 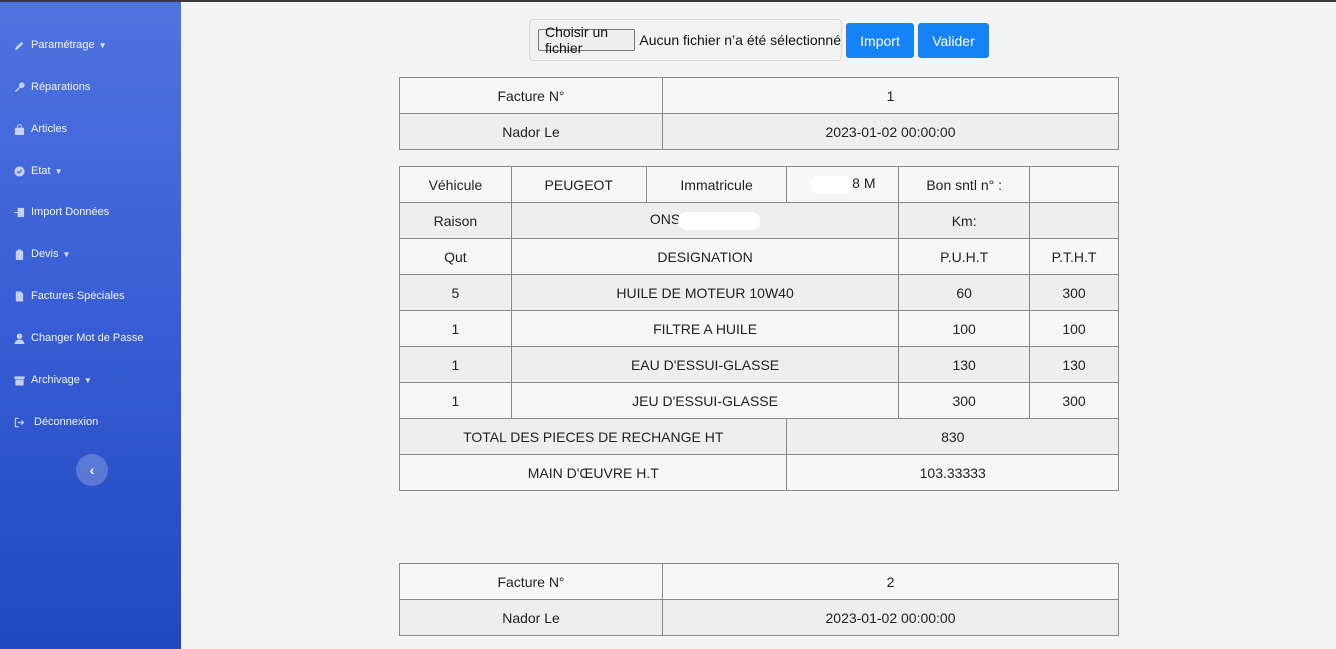 What do you see at coordinates (964, 292) in the screenshot?
I see `row-puht: 60` at bounding box center [964, 292].